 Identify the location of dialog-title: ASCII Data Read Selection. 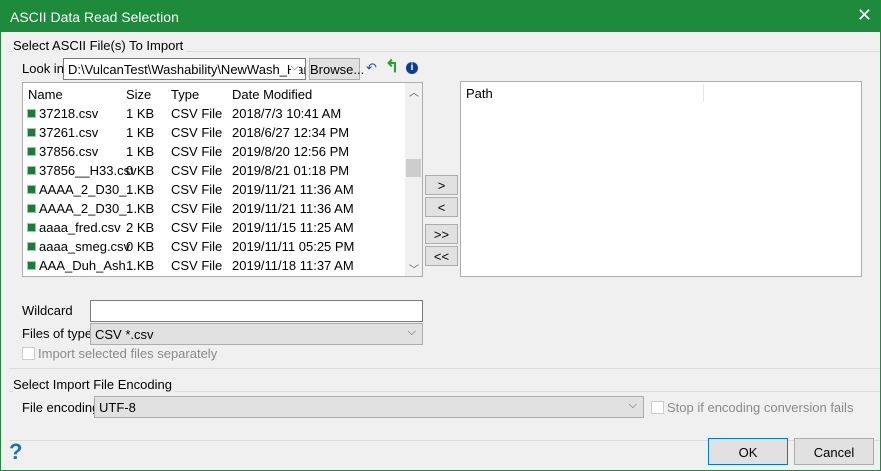
(94, 17).